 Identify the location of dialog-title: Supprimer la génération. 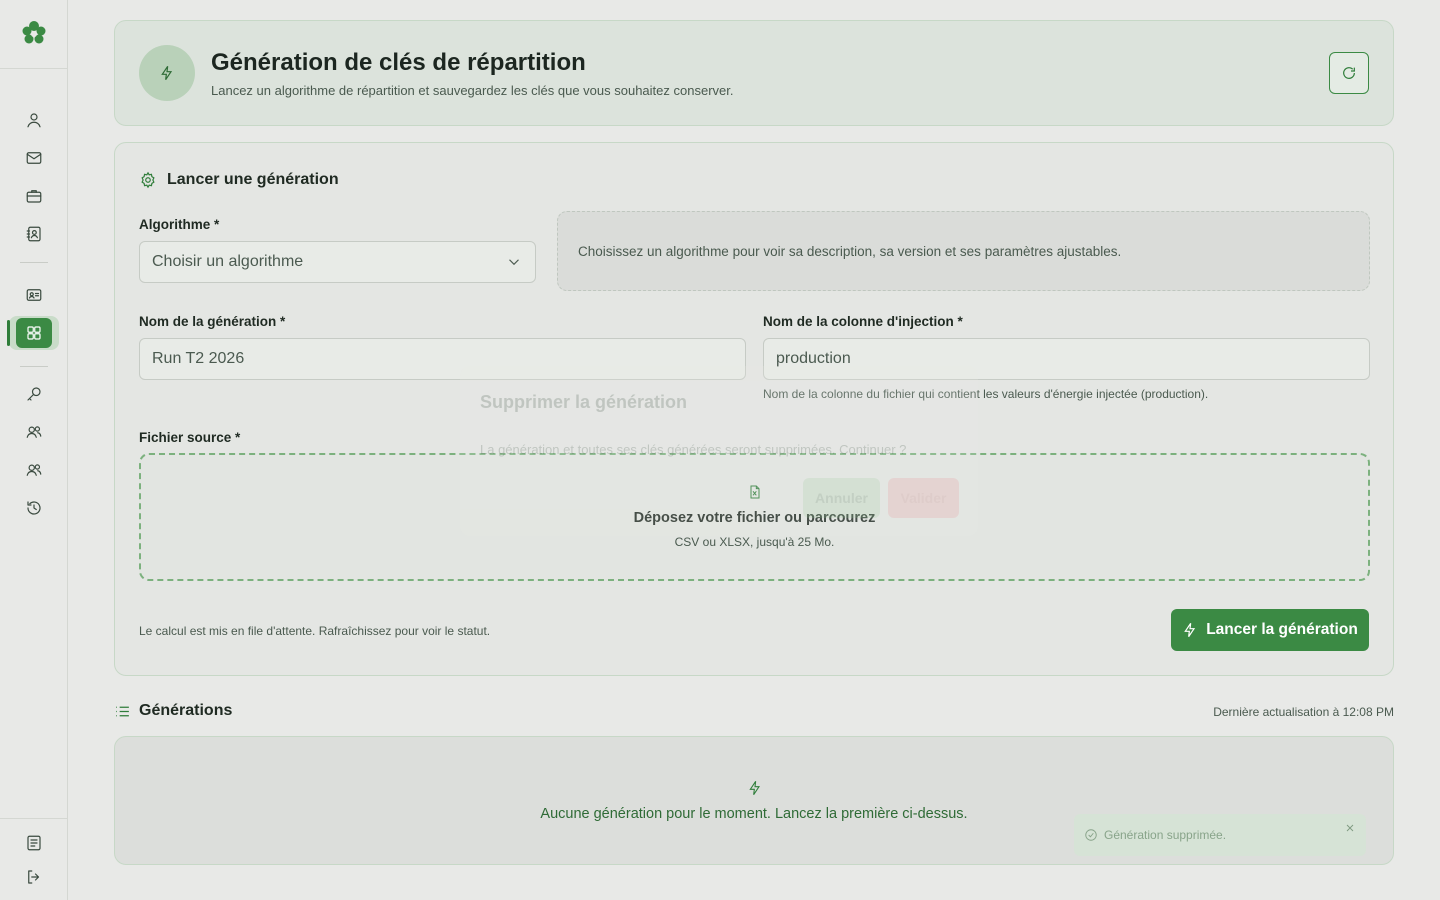
(584, 402).